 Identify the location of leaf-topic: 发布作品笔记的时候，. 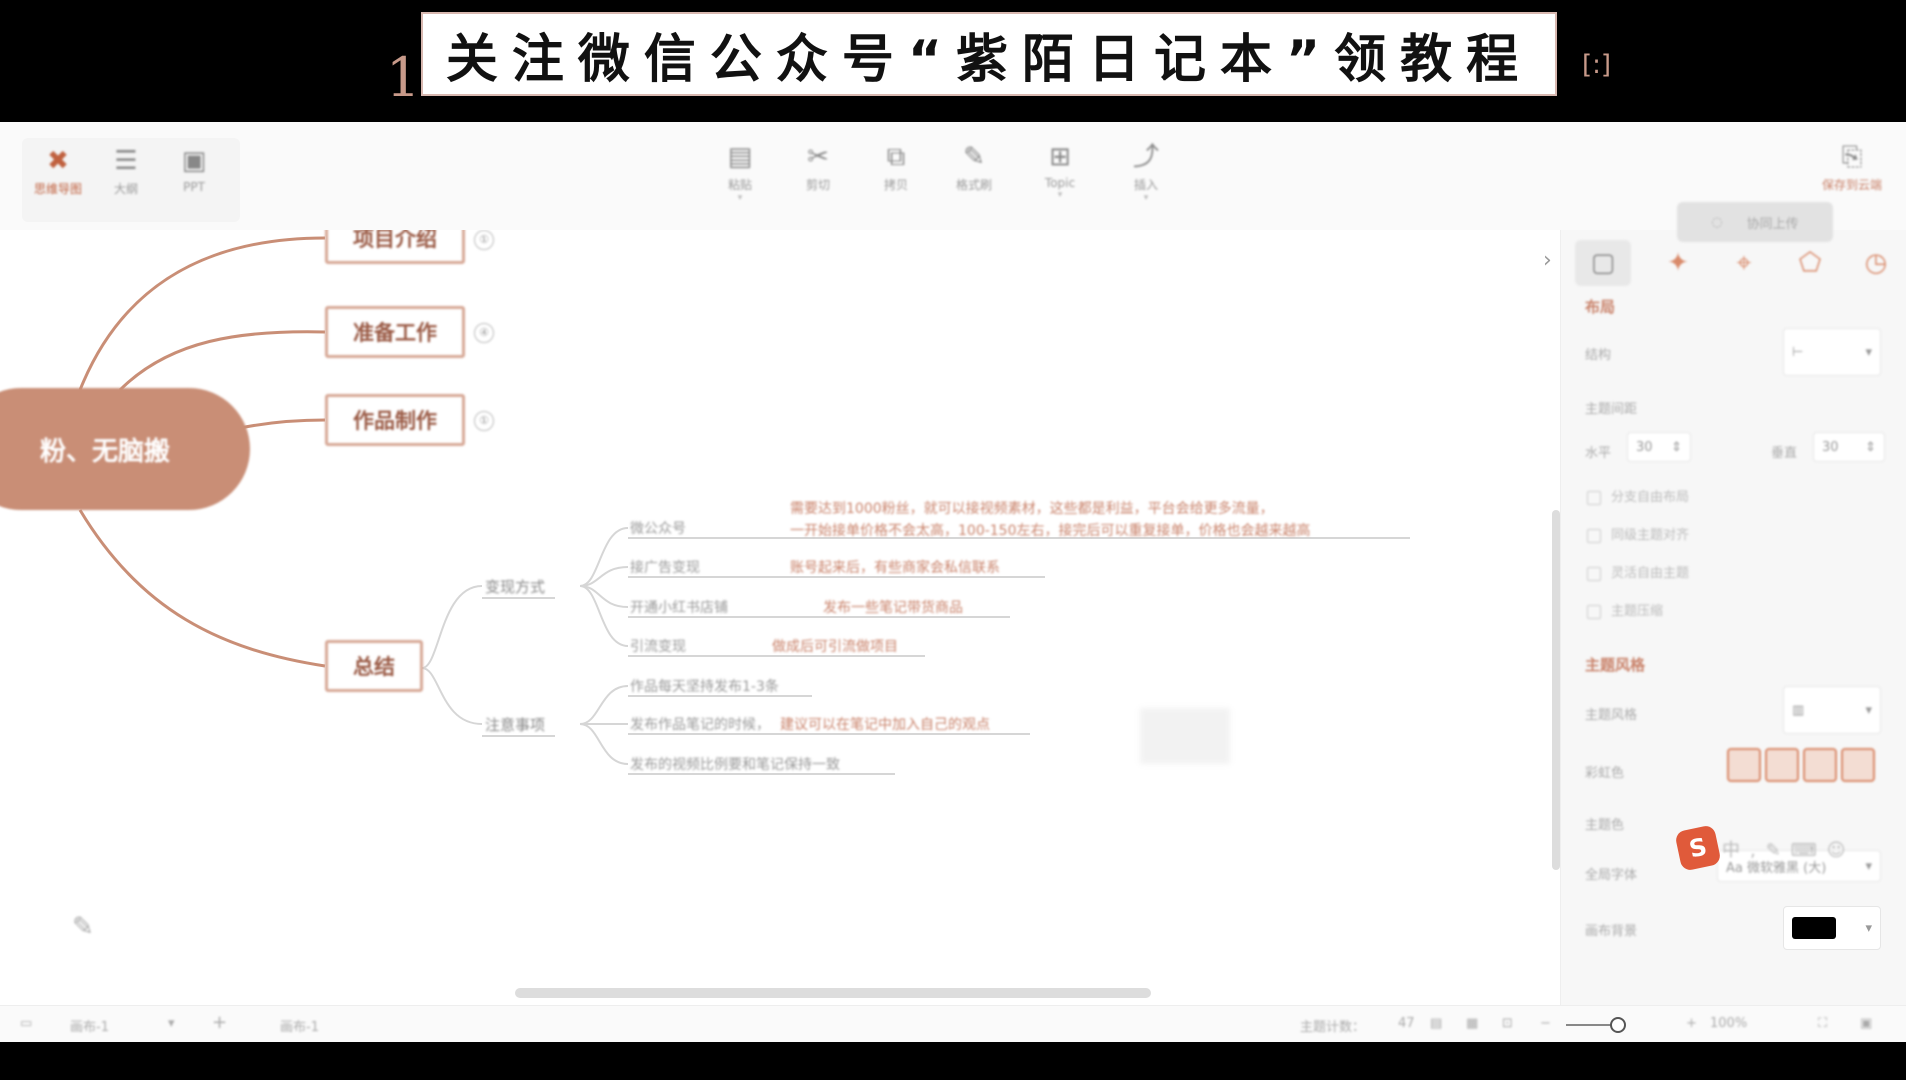
(700, 724).